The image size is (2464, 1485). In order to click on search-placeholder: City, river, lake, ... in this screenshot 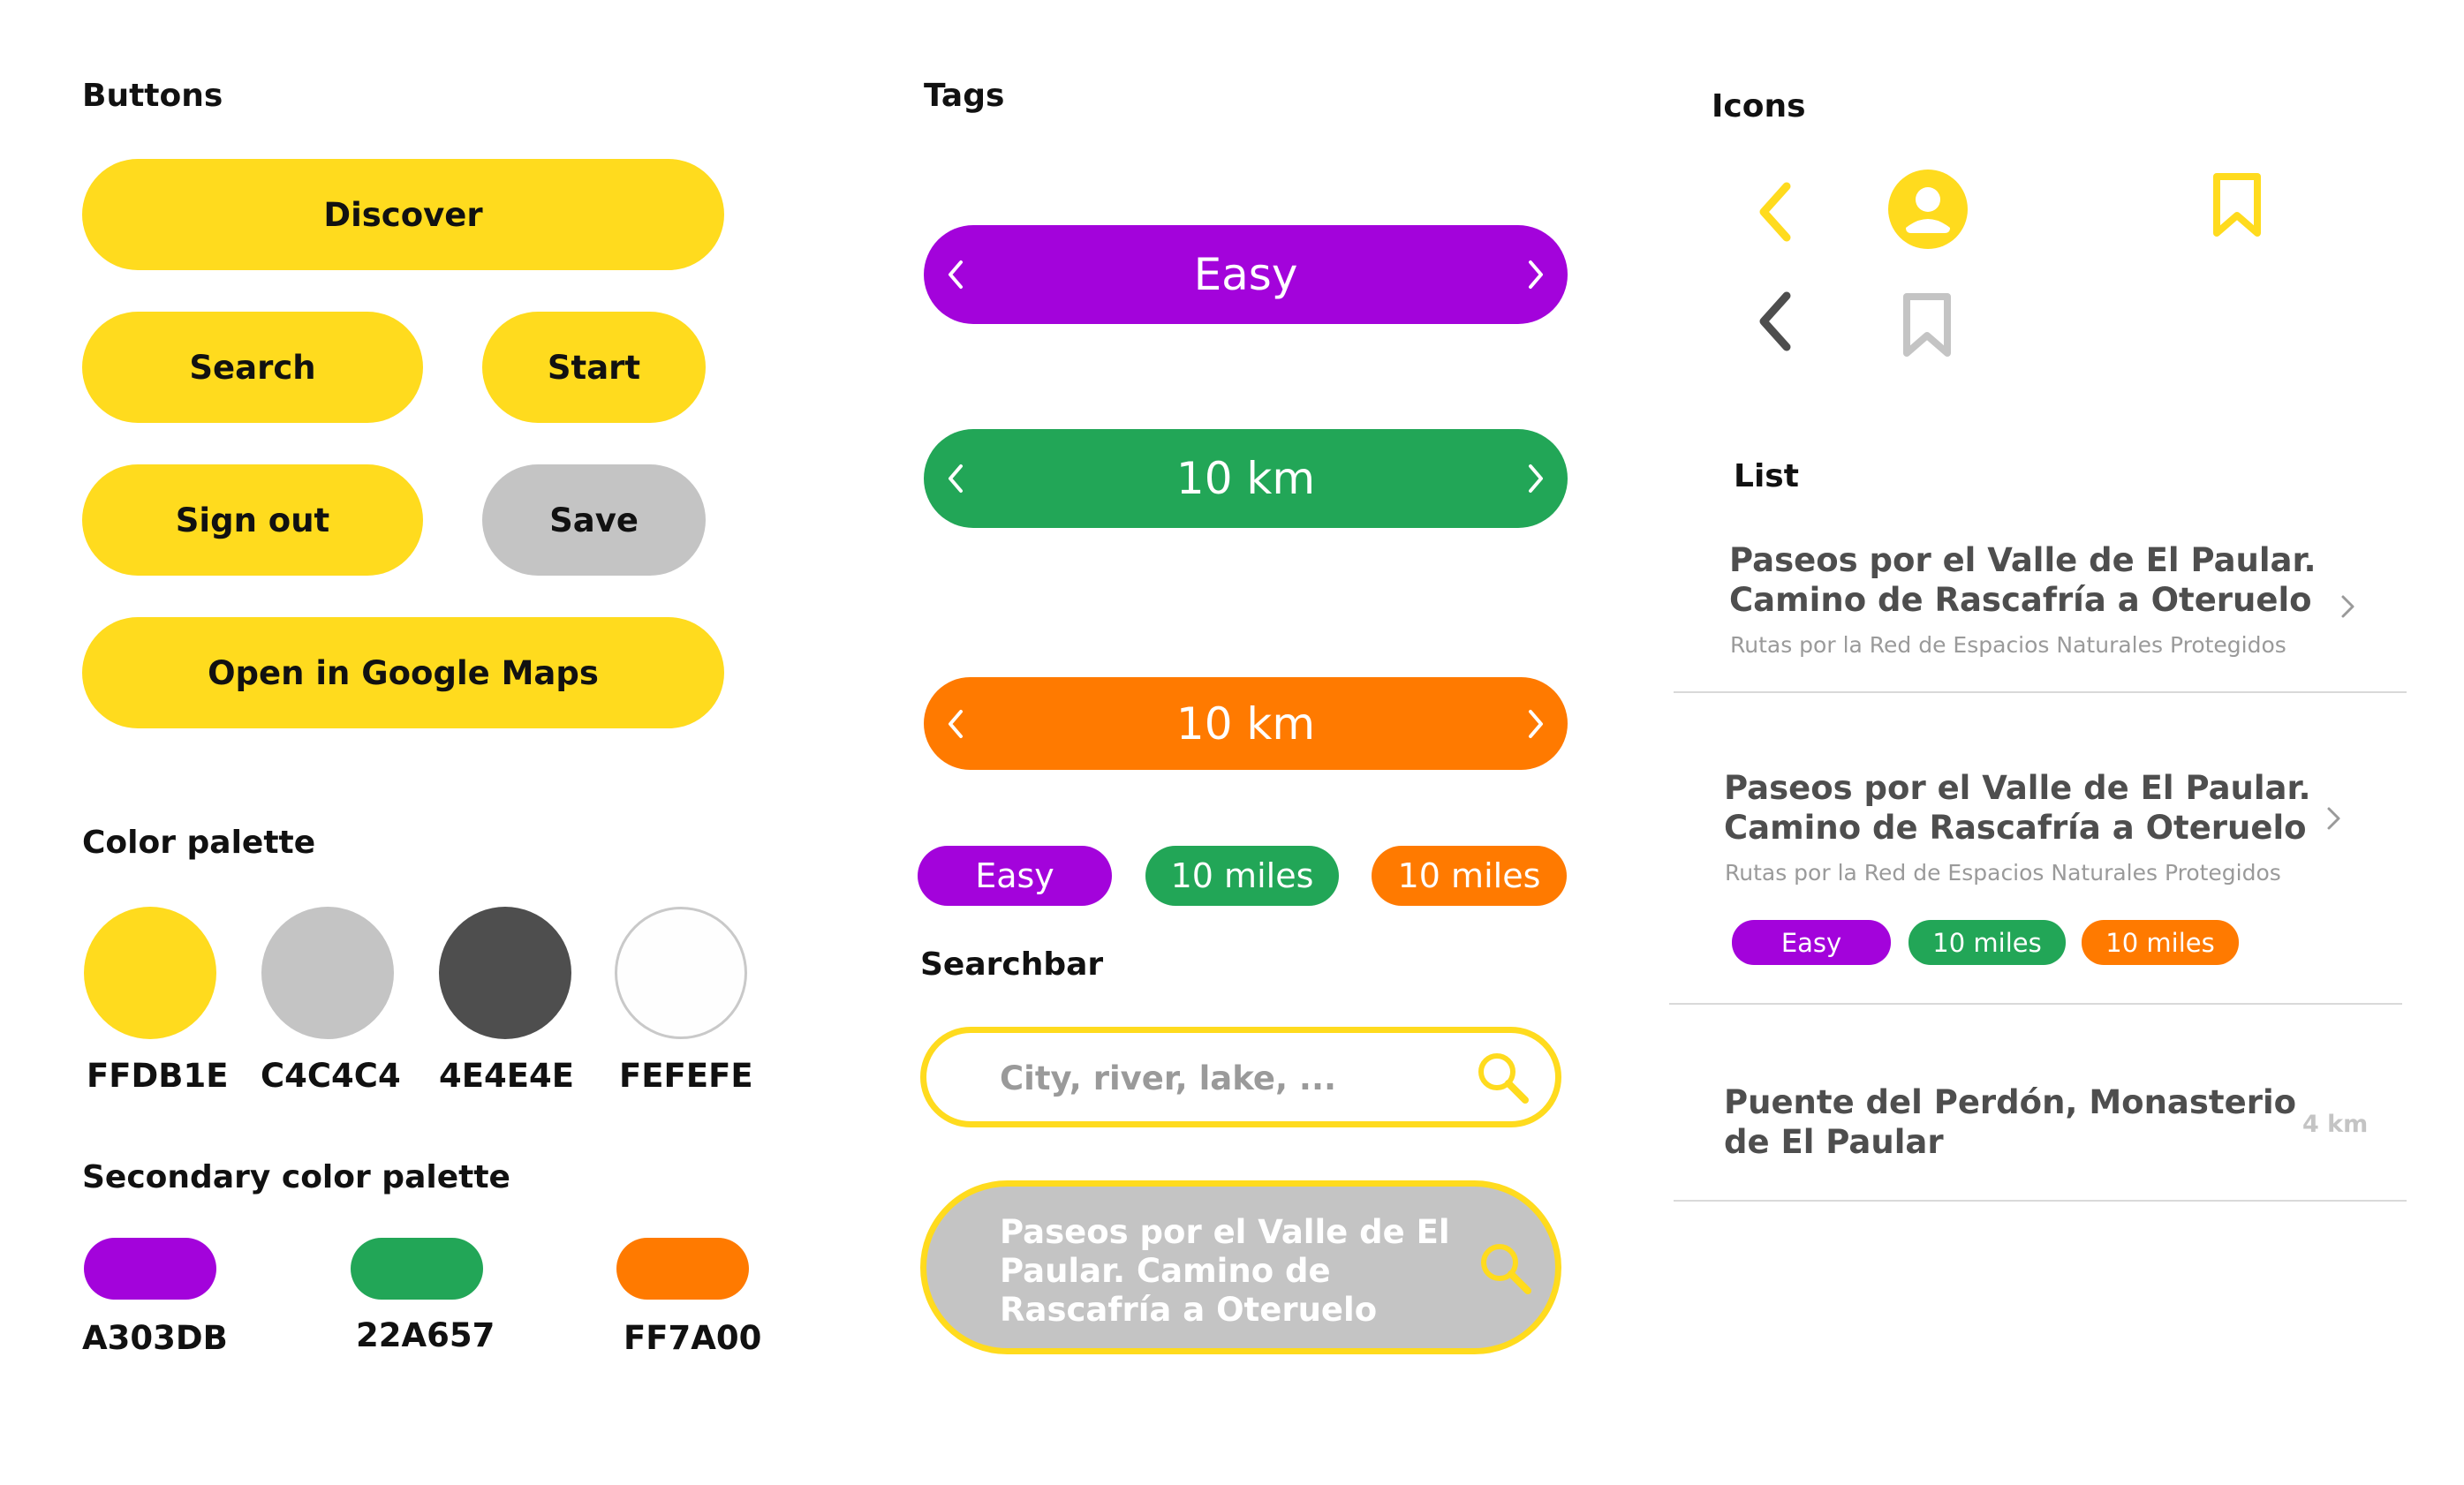, I will do `click(1168, 1078)`.